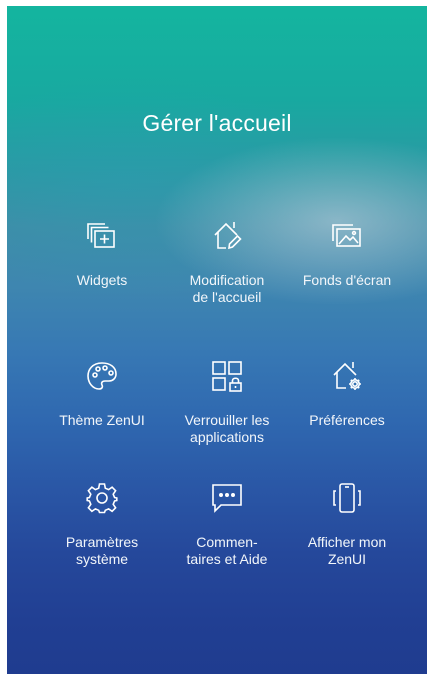 Image resolution: width=427 pixels, height=675 pixels. I want to click on system-settings-label: Paramètres système, so click(102, 550).